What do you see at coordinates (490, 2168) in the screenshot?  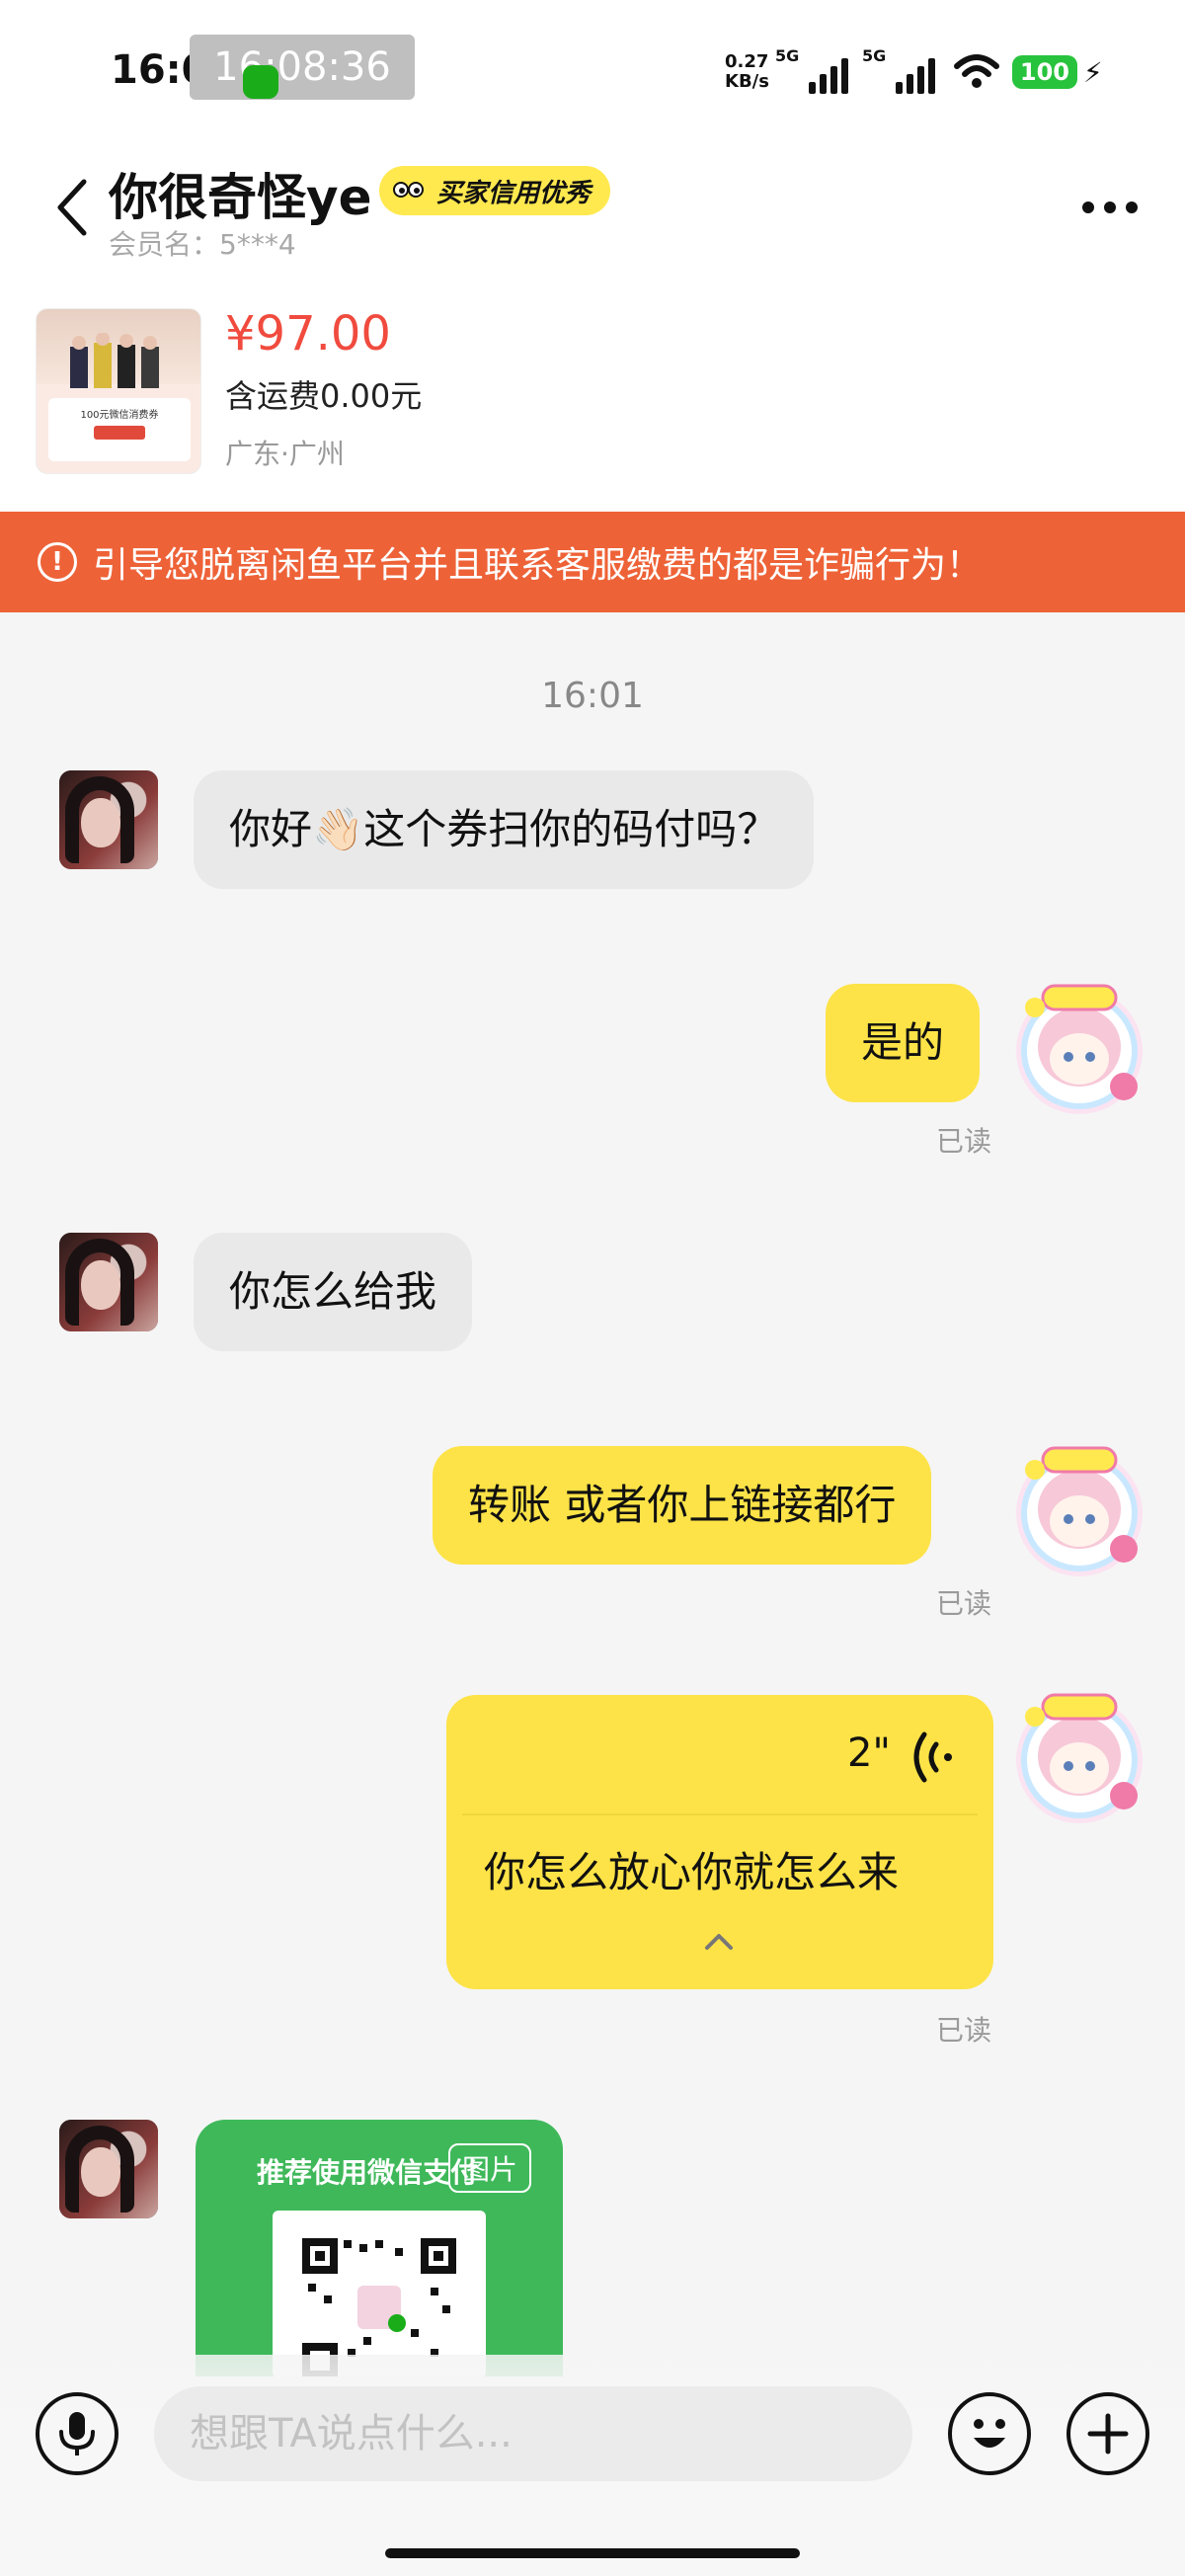 I see `image-tag: 图片` at bounding box center [490, 2168].